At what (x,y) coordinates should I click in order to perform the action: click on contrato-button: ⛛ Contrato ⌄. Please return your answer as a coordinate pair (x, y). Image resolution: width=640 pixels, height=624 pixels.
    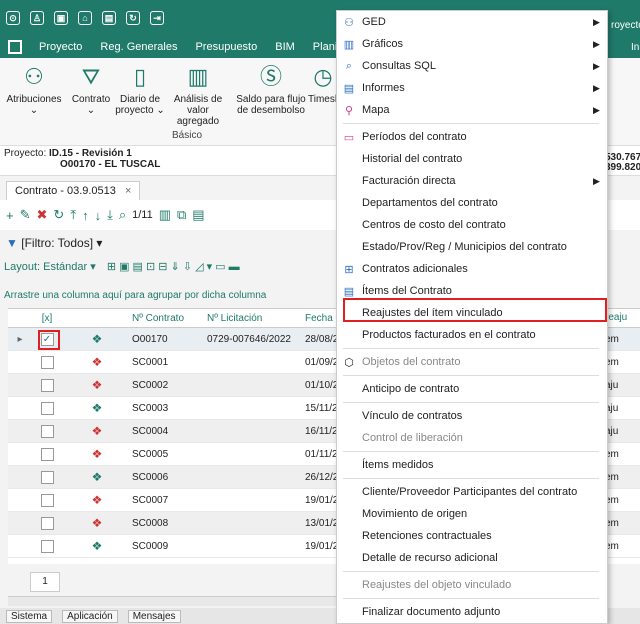
    Looking at the image, I should click on (91, 90).